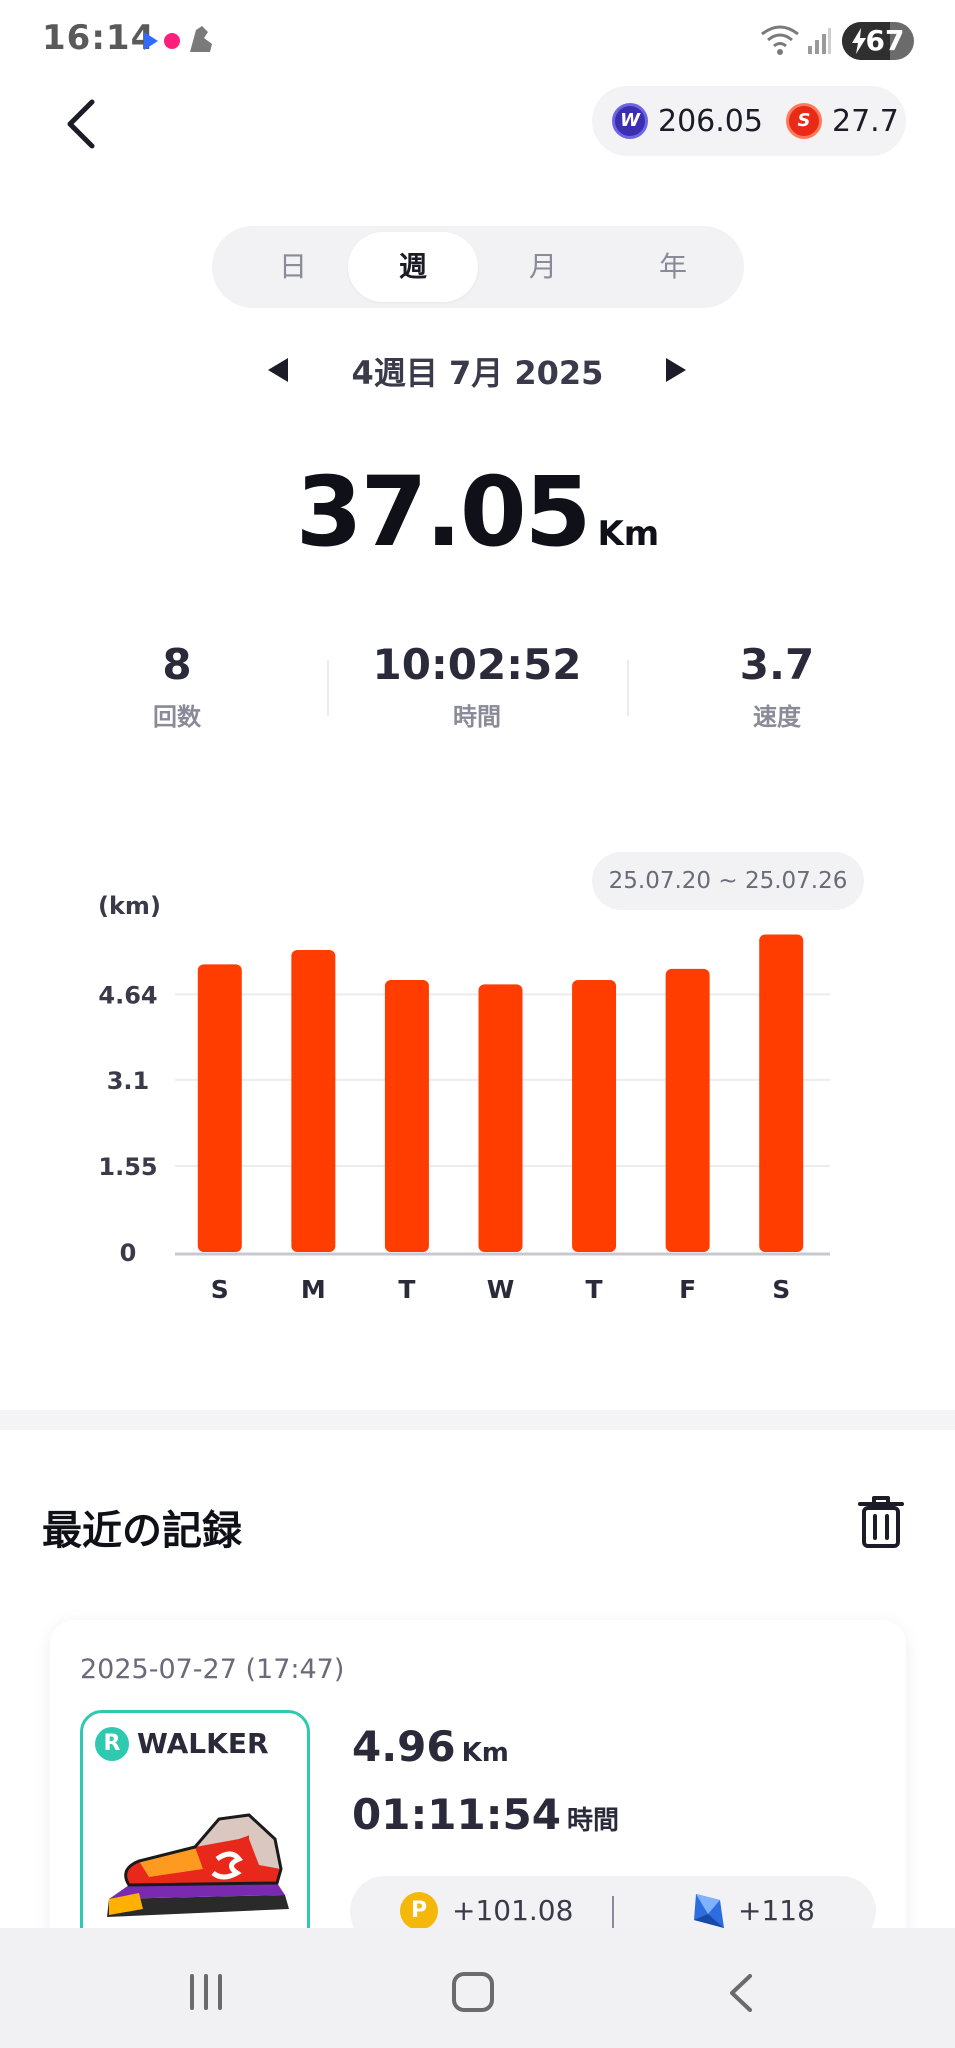 This screenshot has width=955, height=2048. I want to click on recent-records-title: 最近の記録, so click(142, 1531).